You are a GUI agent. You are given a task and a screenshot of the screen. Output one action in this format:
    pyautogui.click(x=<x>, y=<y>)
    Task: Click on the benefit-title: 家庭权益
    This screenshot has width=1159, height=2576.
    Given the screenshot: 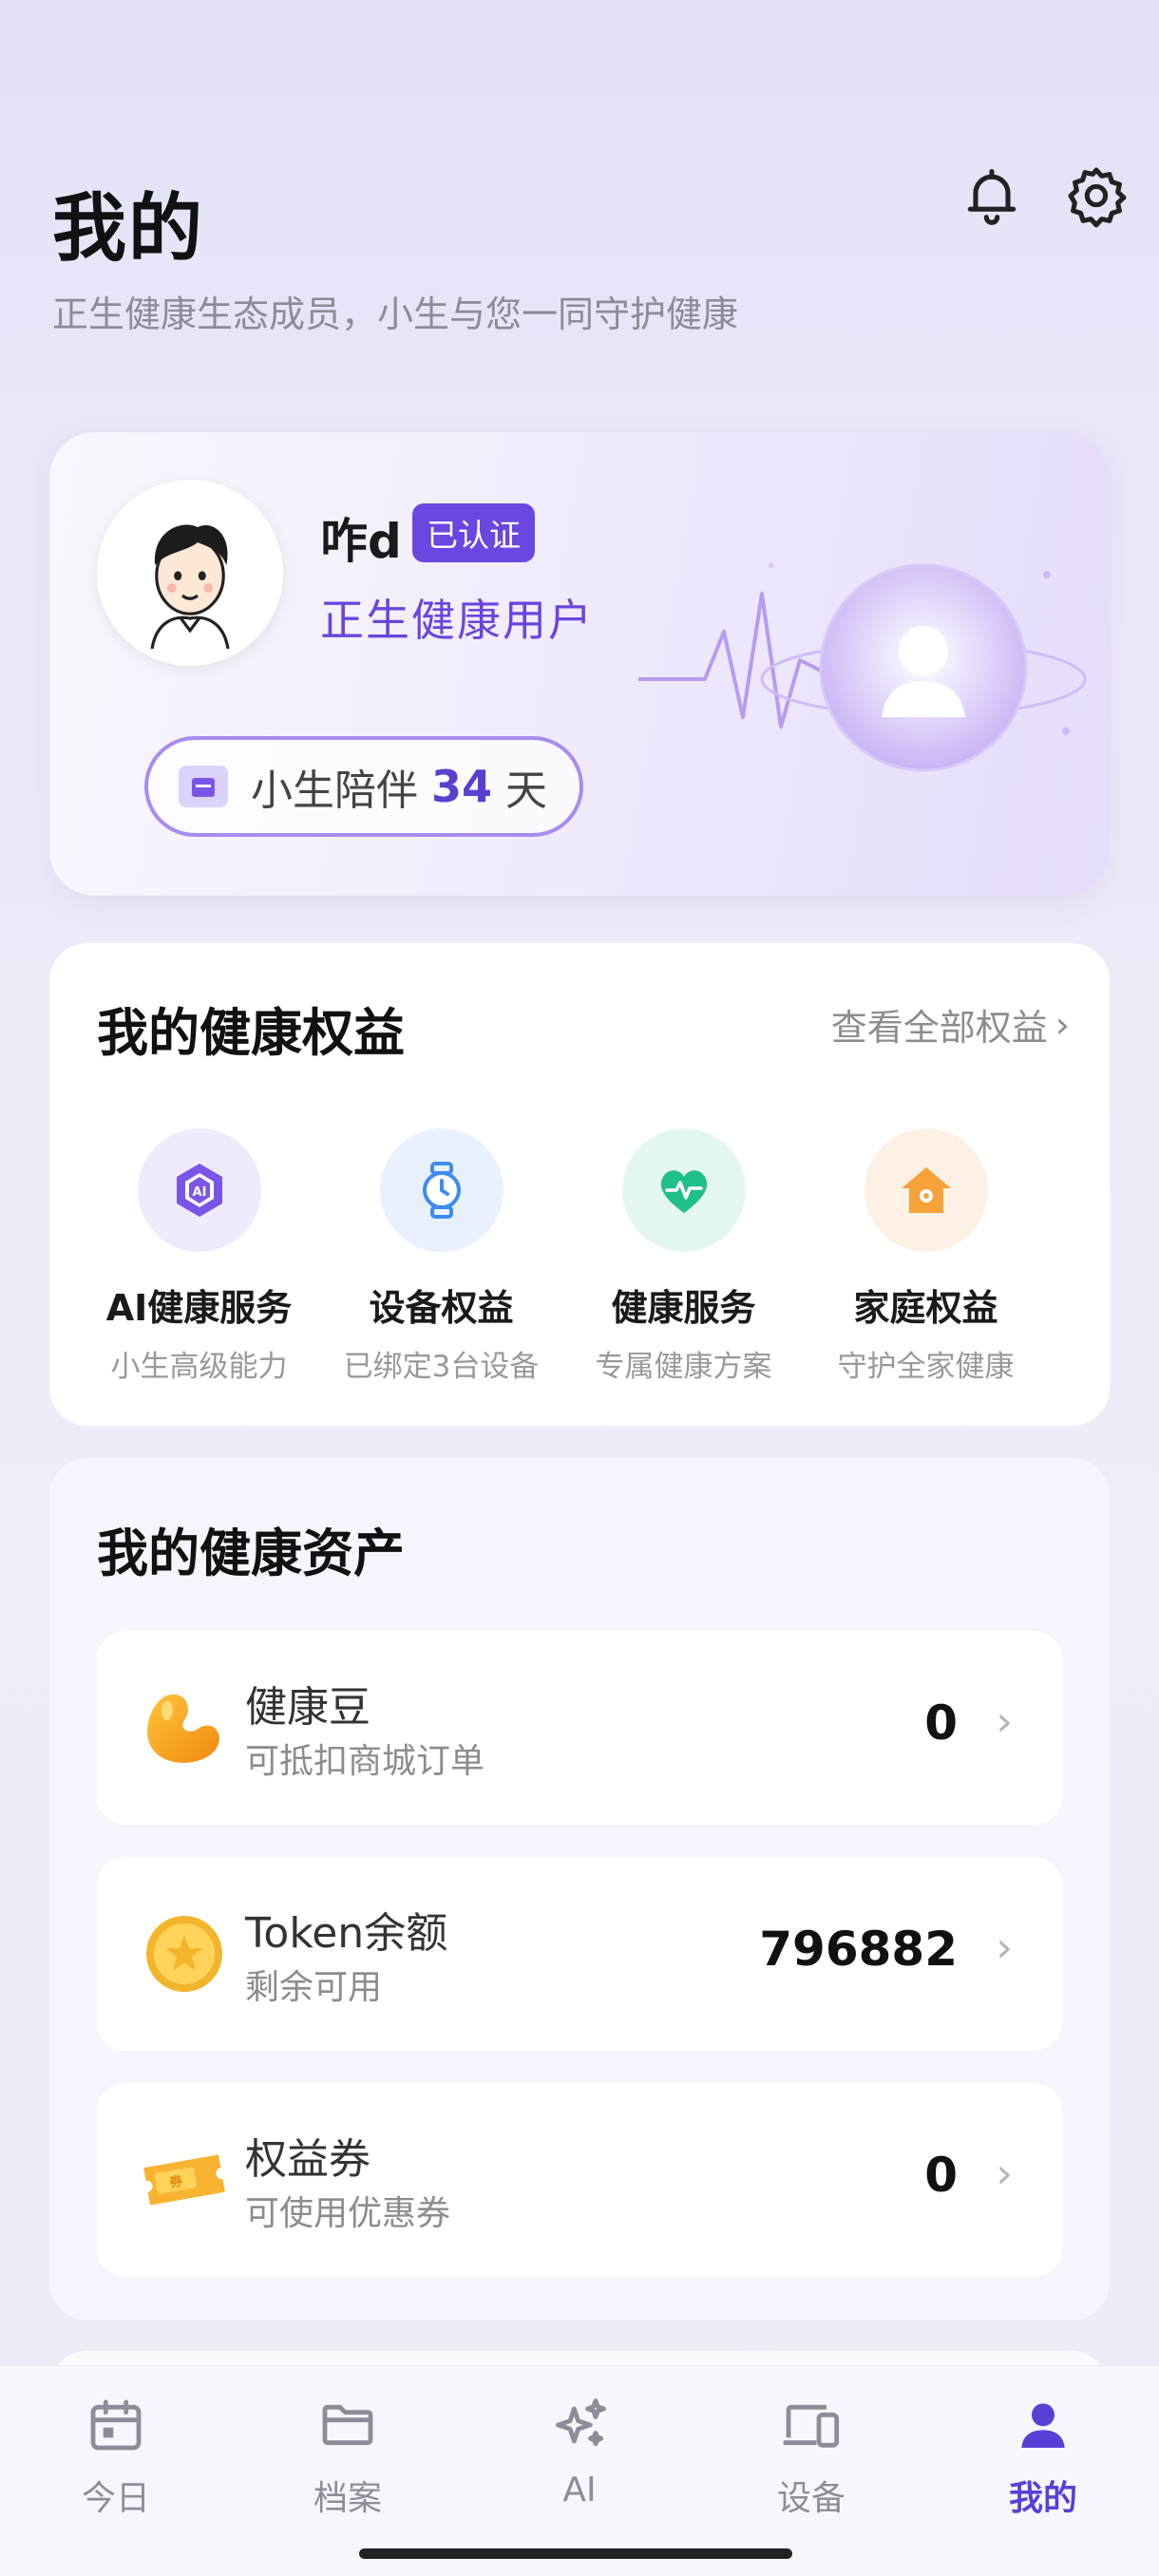 What is the action you would take?
    pyautogui.click(x=925, y=1308)
    